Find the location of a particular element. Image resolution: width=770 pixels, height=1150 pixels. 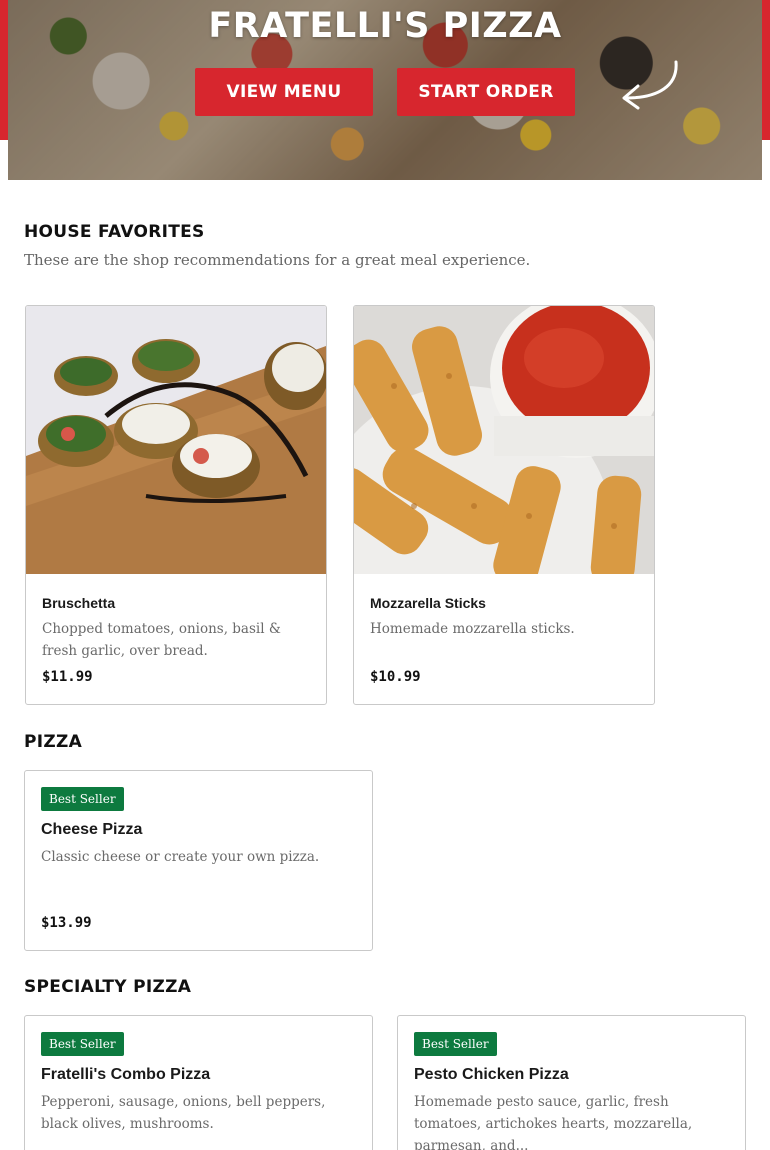

menu-item-name: Fratelli's Combo Pizza is located at coordinates (126, 1074).